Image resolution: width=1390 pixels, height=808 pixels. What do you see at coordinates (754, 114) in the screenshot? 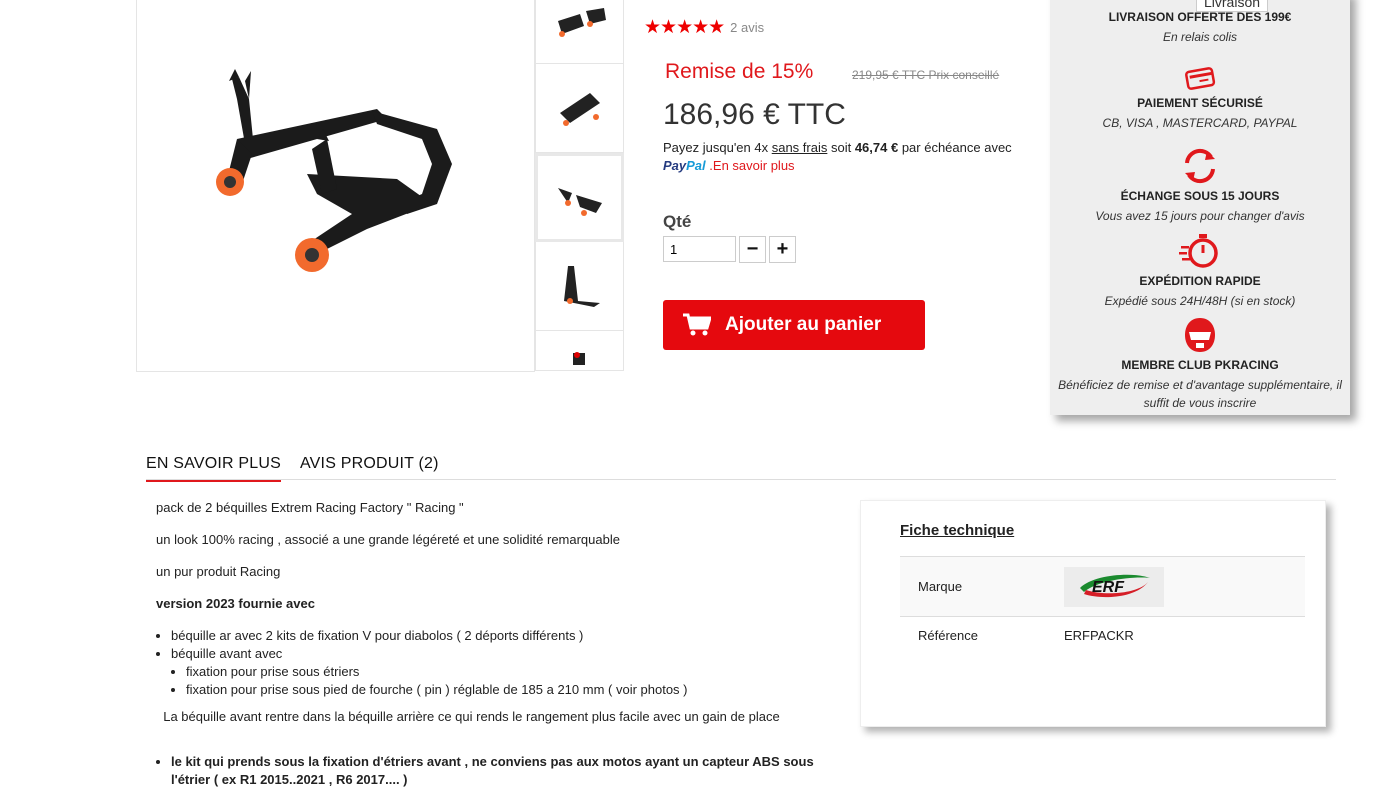
I see `product-price: 186,96 € TTC` at bounding box center [754, 114].